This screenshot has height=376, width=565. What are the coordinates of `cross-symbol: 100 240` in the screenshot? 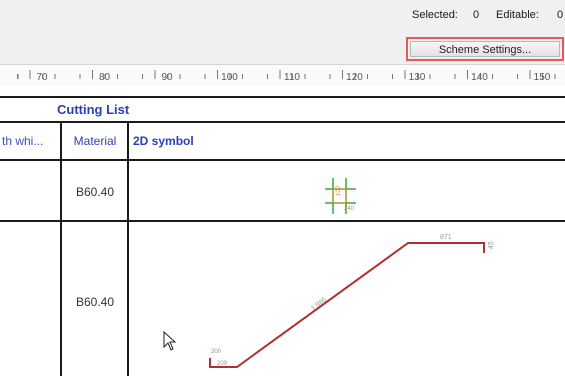 It's located at (340, 196).